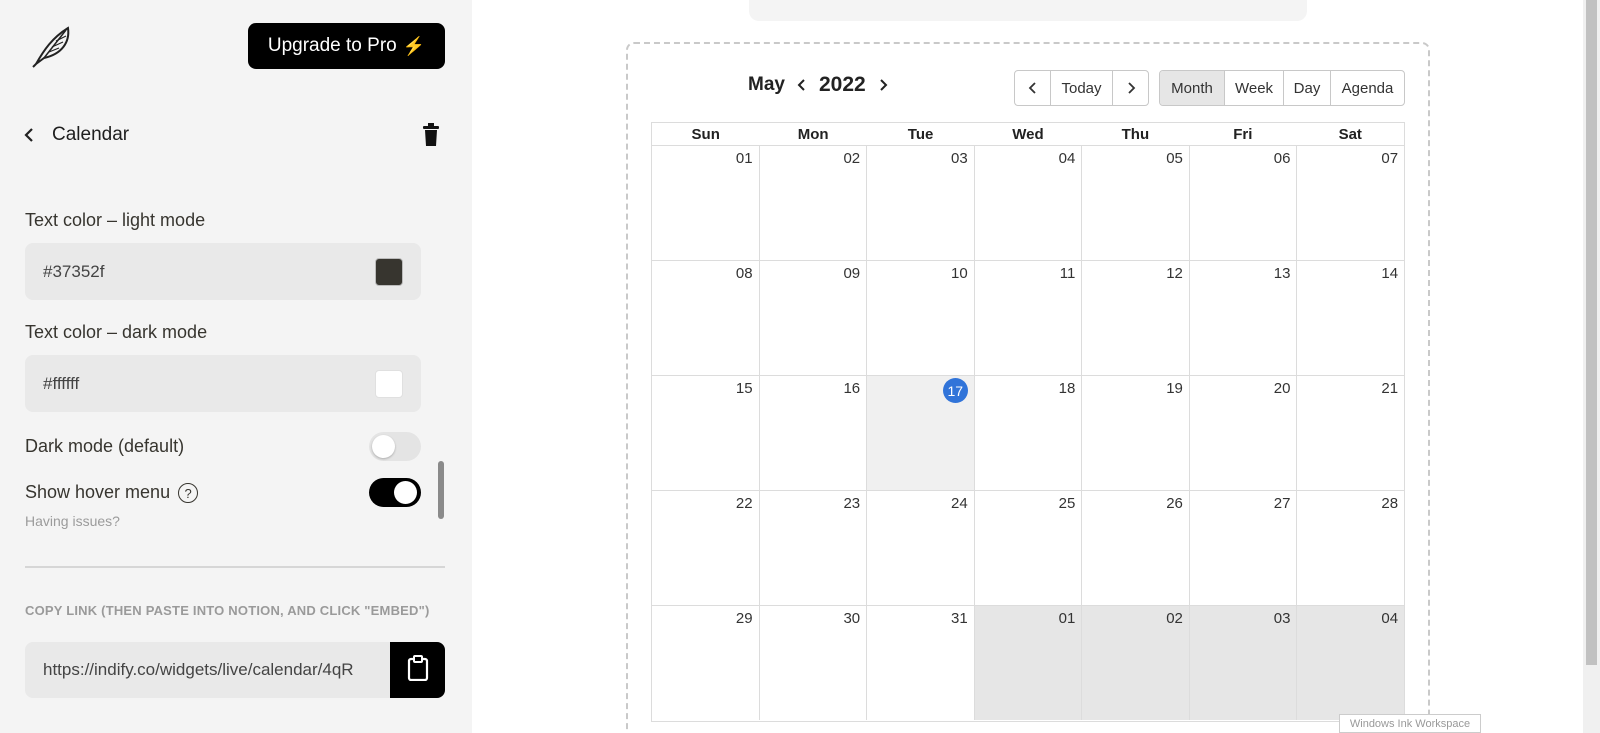 The image size is (1600, 733). I want to click on weekday-label: Thu, so click(1135, 134).